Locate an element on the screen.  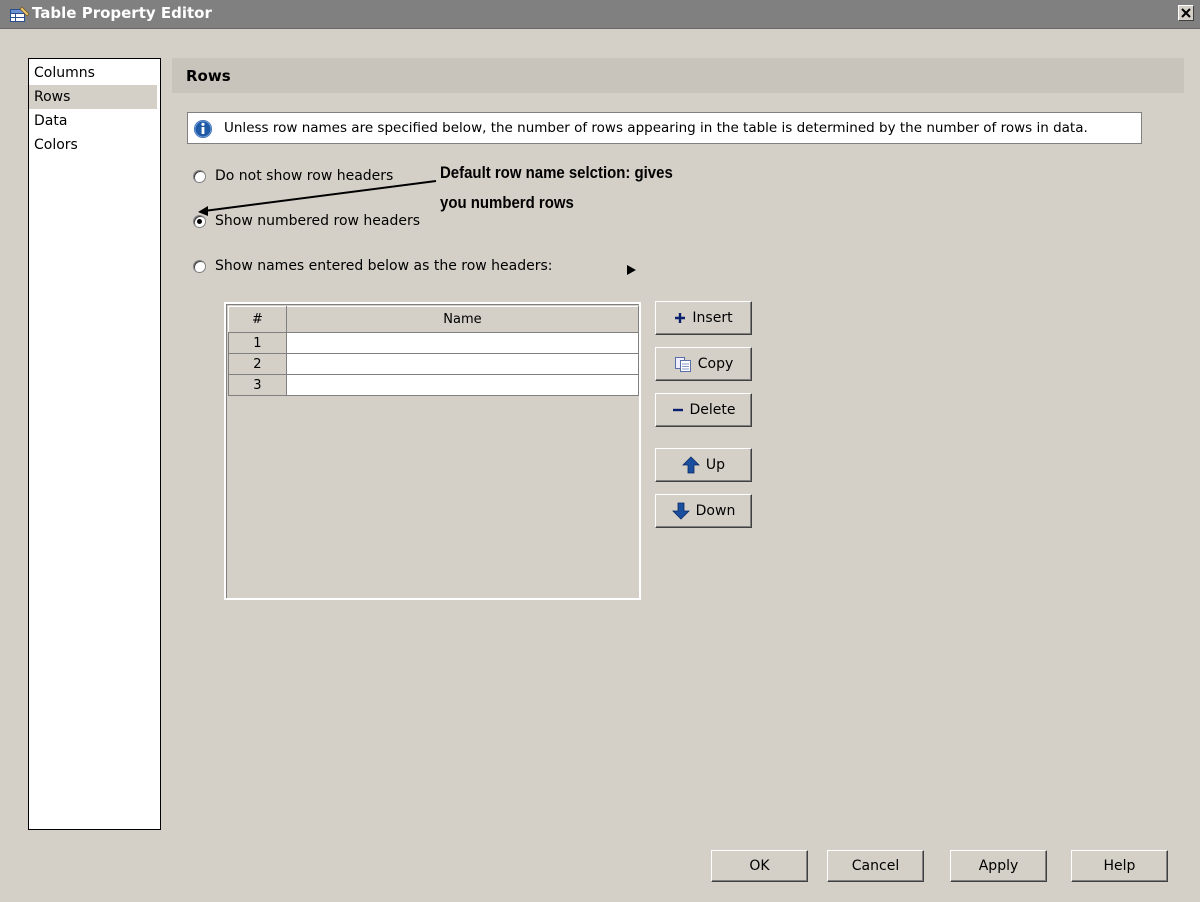
down-button-label: Down is located at coordinates (715, 511).